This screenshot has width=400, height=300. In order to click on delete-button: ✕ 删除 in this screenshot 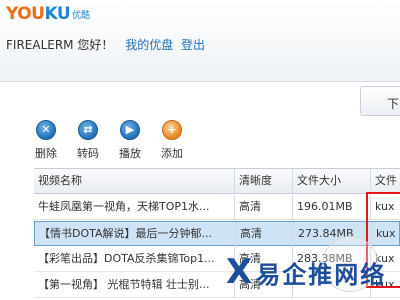, I will do `click(46, 140)`.